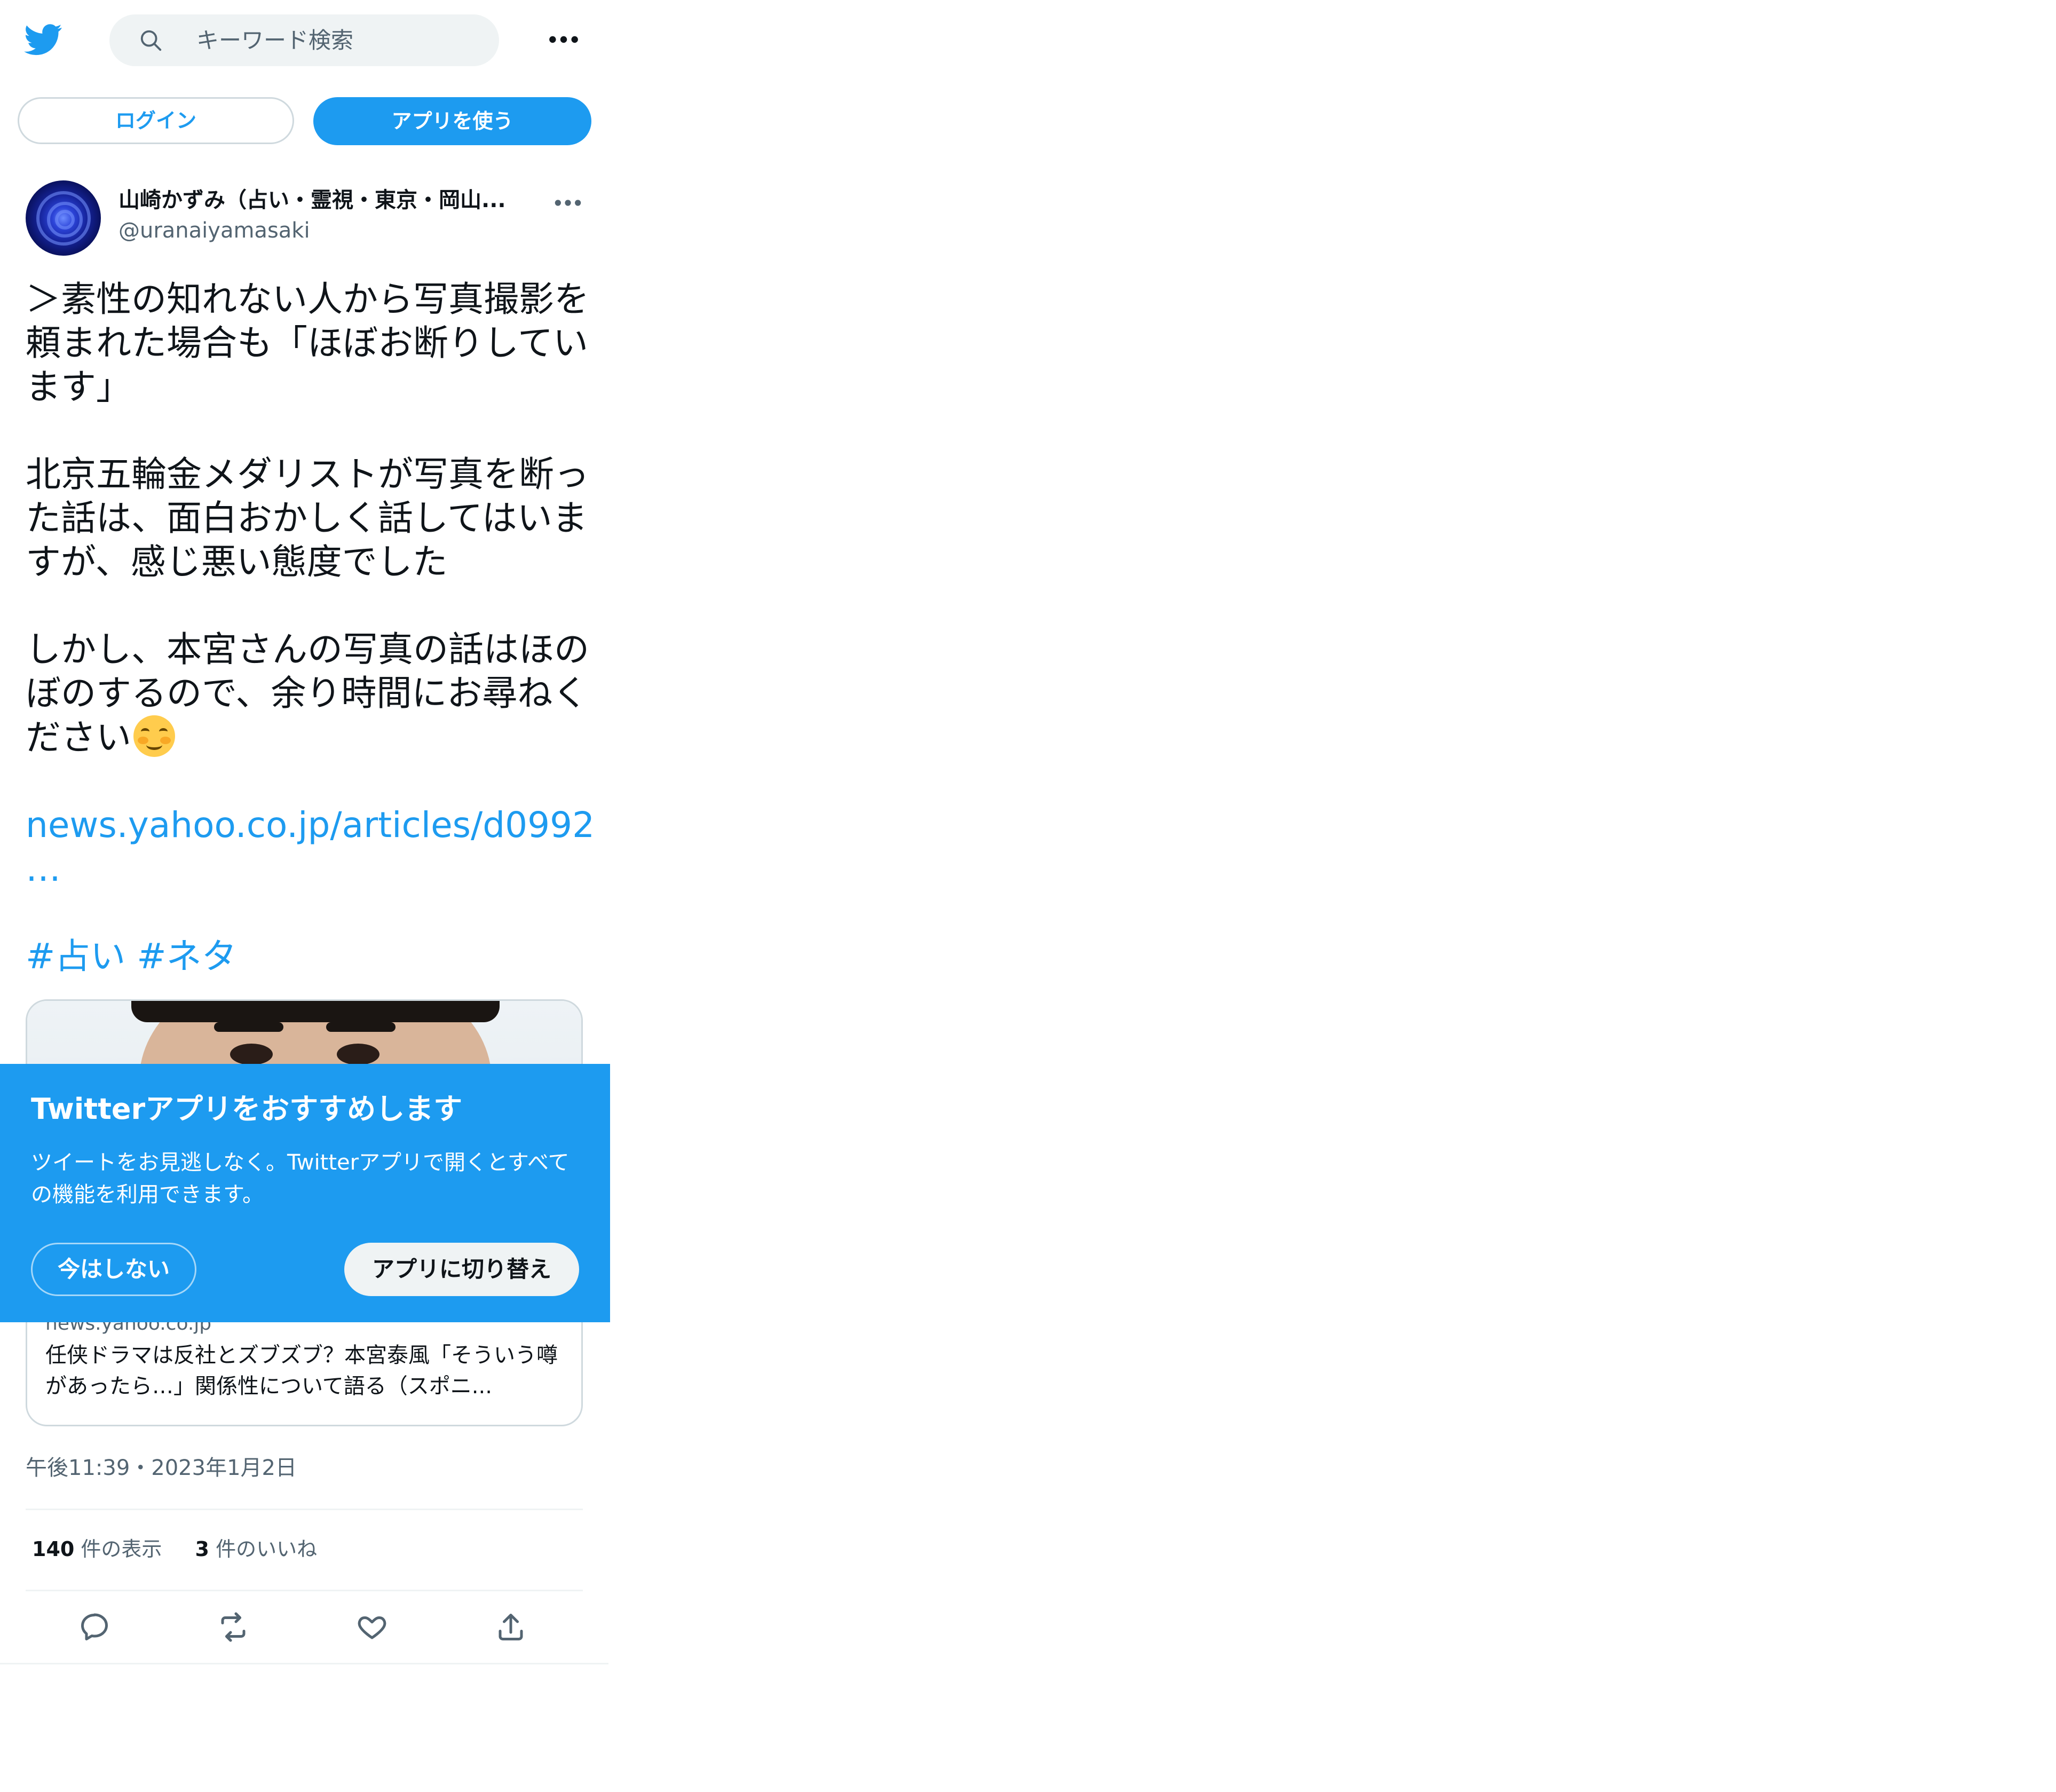  I want to click on author-handle: @uranaiyamasaki, so click(214, 231).